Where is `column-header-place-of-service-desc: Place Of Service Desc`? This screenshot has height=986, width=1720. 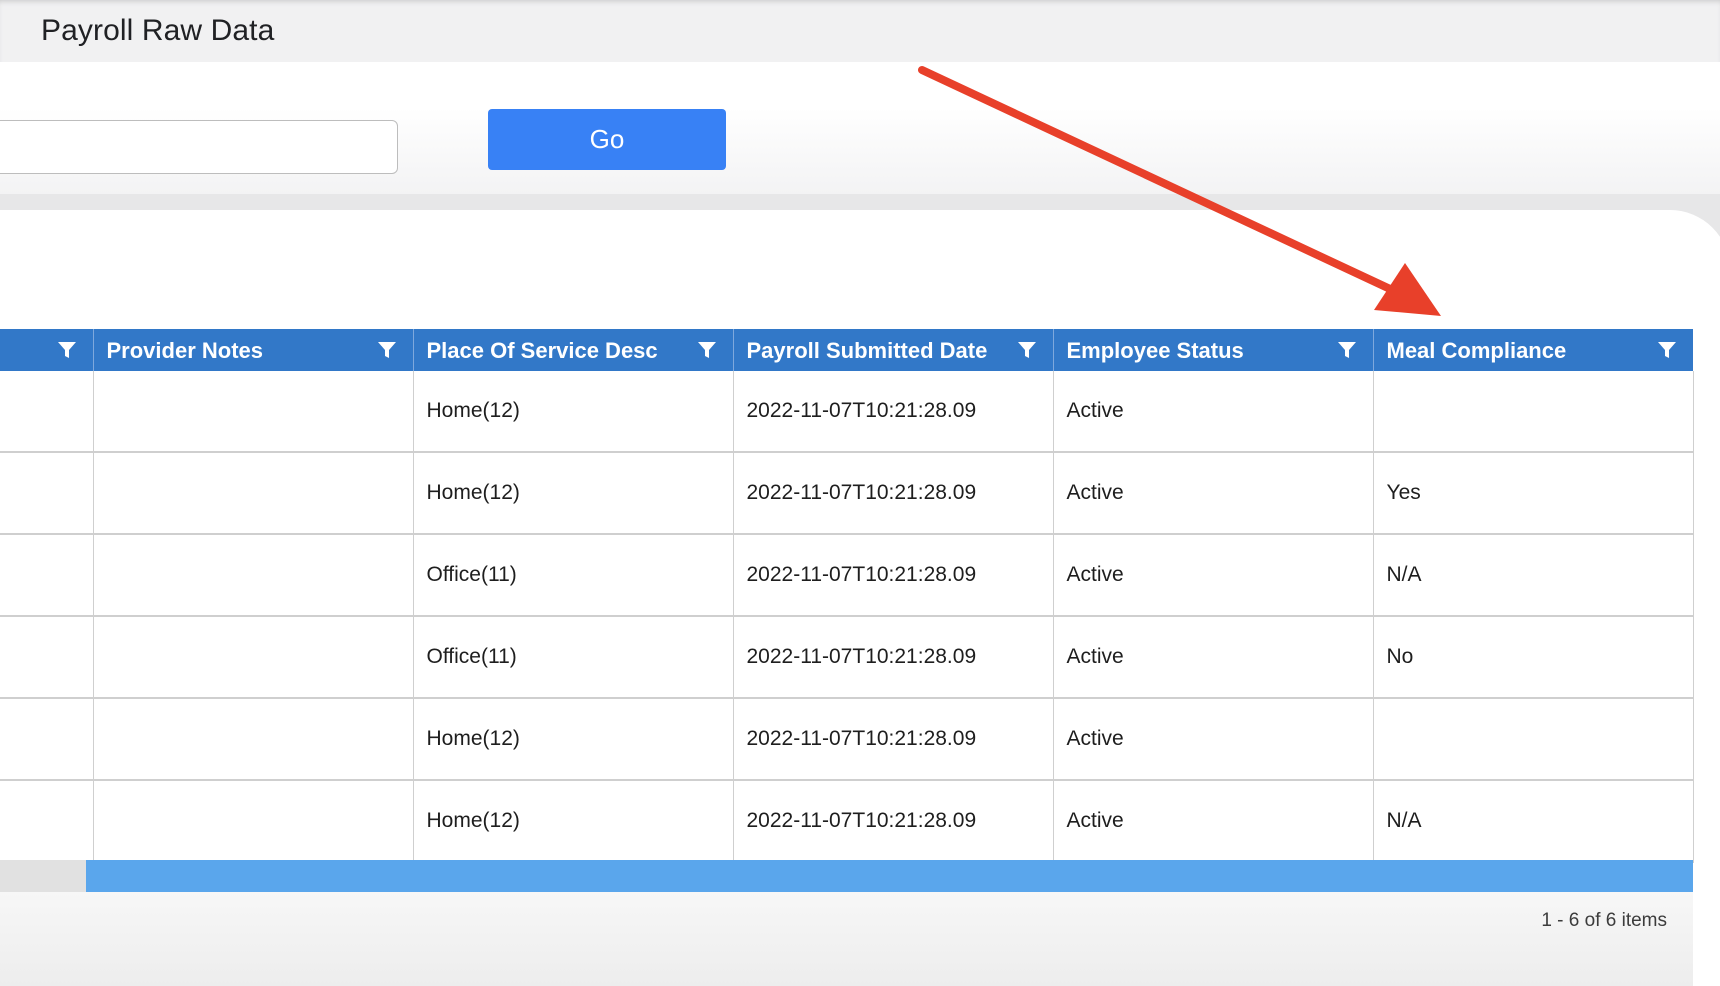
column-header-place-of-service-desc: Place Of Service Desc is located at coordinates (573, 350).